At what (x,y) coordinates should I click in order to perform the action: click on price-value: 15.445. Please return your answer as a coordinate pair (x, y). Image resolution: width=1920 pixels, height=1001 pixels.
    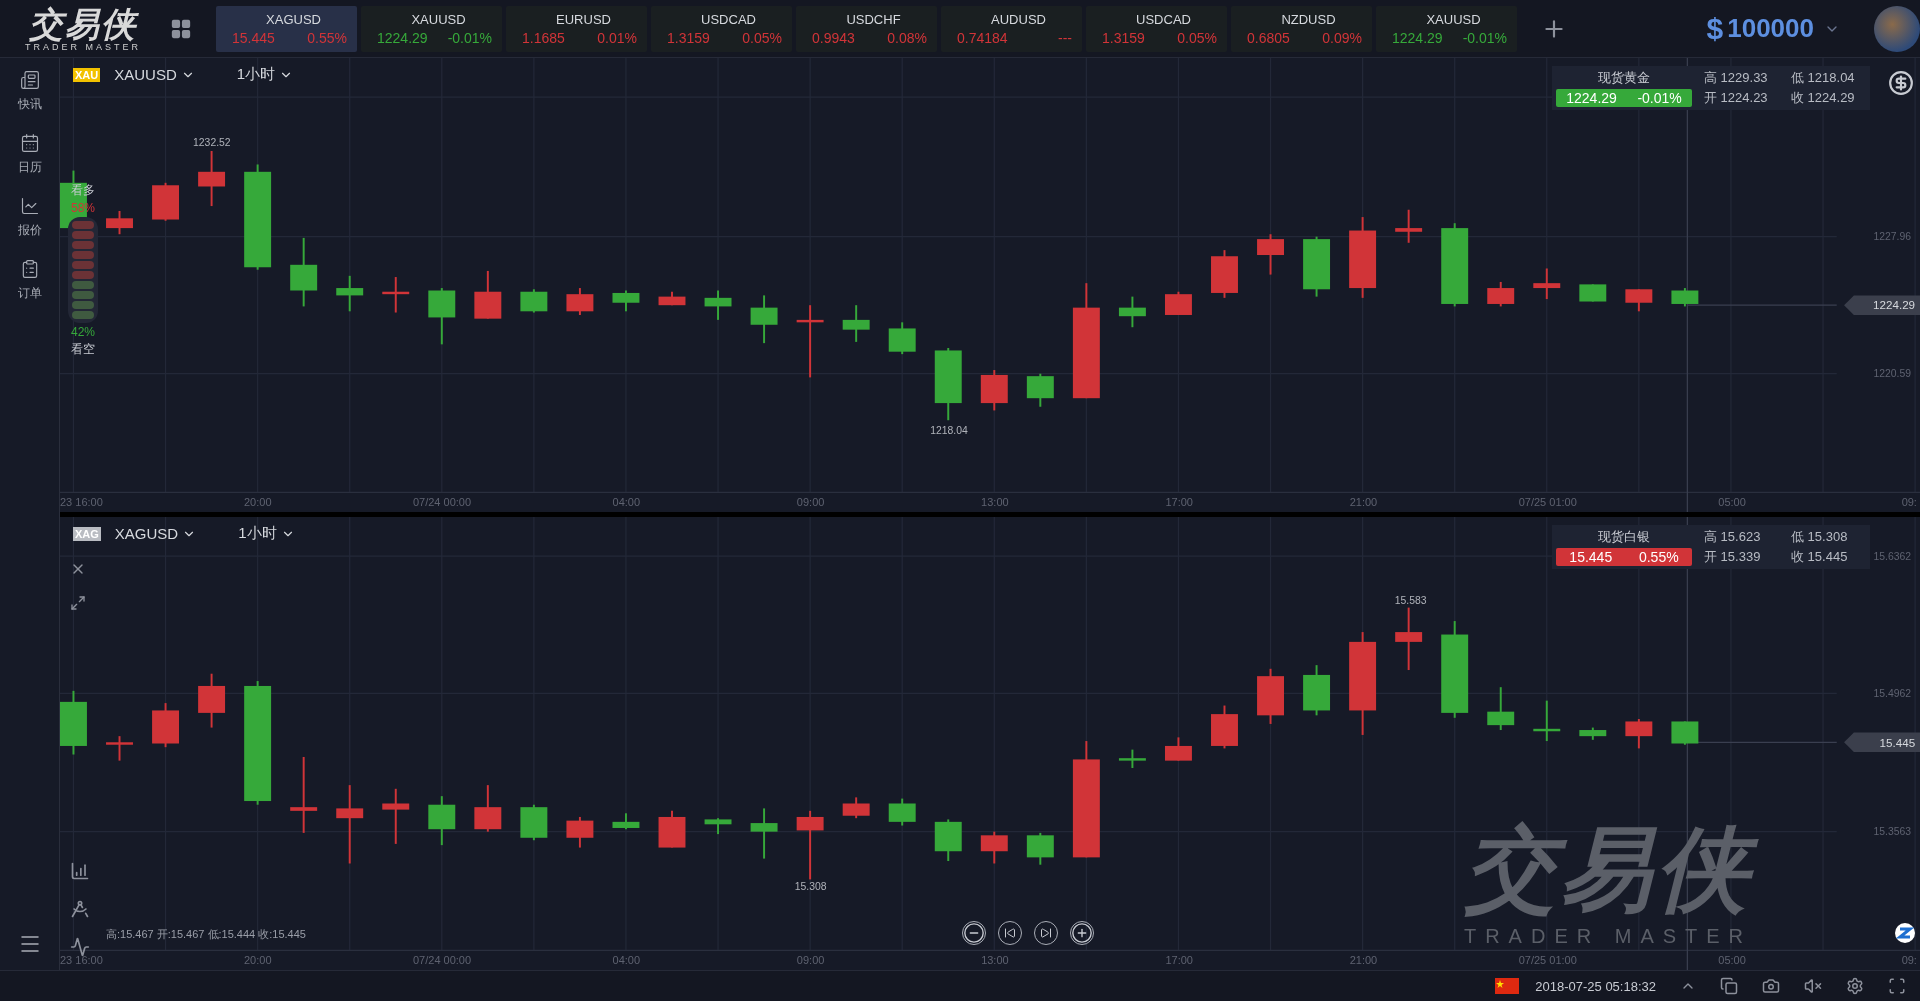
    Looking at the image, I should click on (1591, 557).